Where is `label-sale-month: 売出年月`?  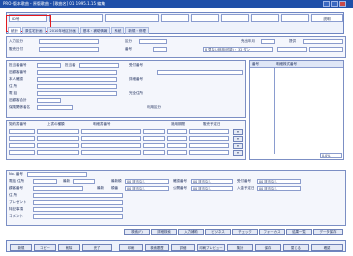 label-sale-month: 売出年月 is located at coordinates (248, 41).